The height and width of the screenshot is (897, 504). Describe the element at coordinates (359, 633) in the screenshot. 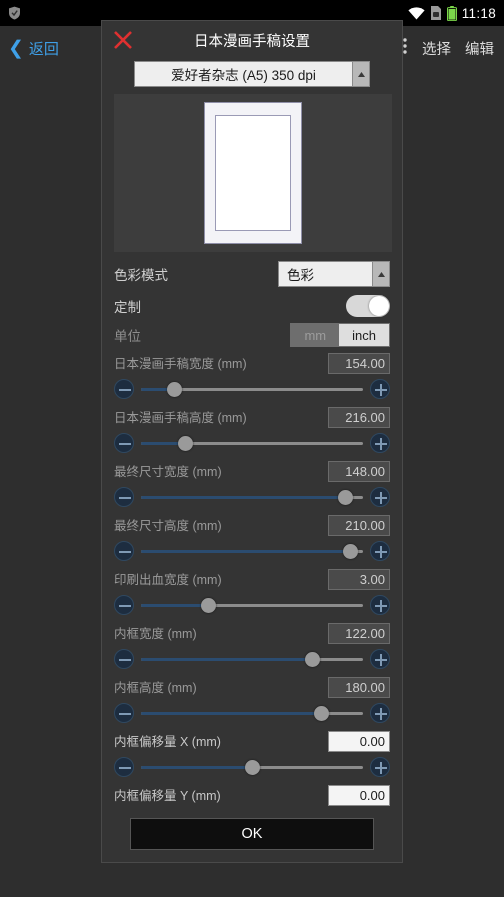

I see `field-value-input: 122.00` at that location.